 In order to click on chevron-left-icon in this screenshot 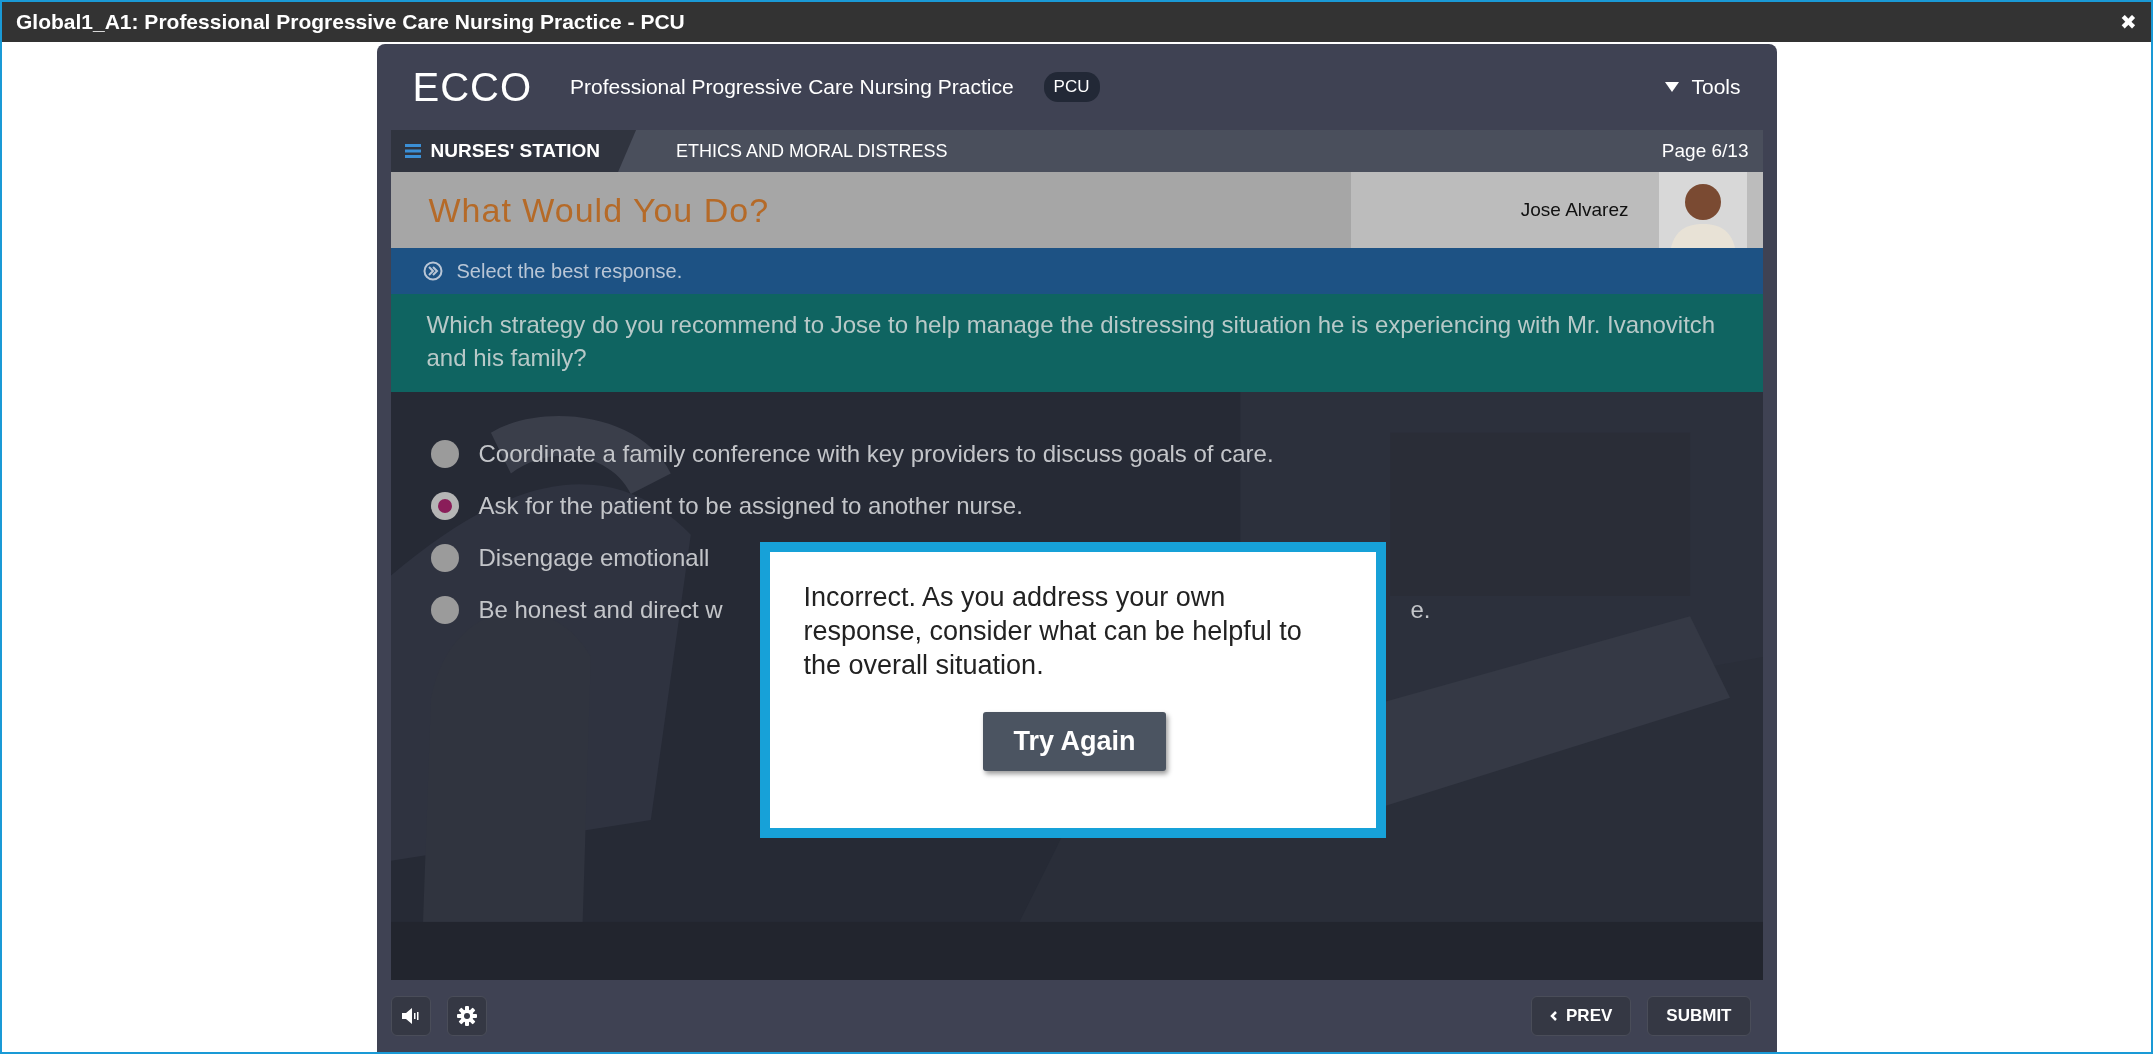, I will do `click(1554, 1016)`.